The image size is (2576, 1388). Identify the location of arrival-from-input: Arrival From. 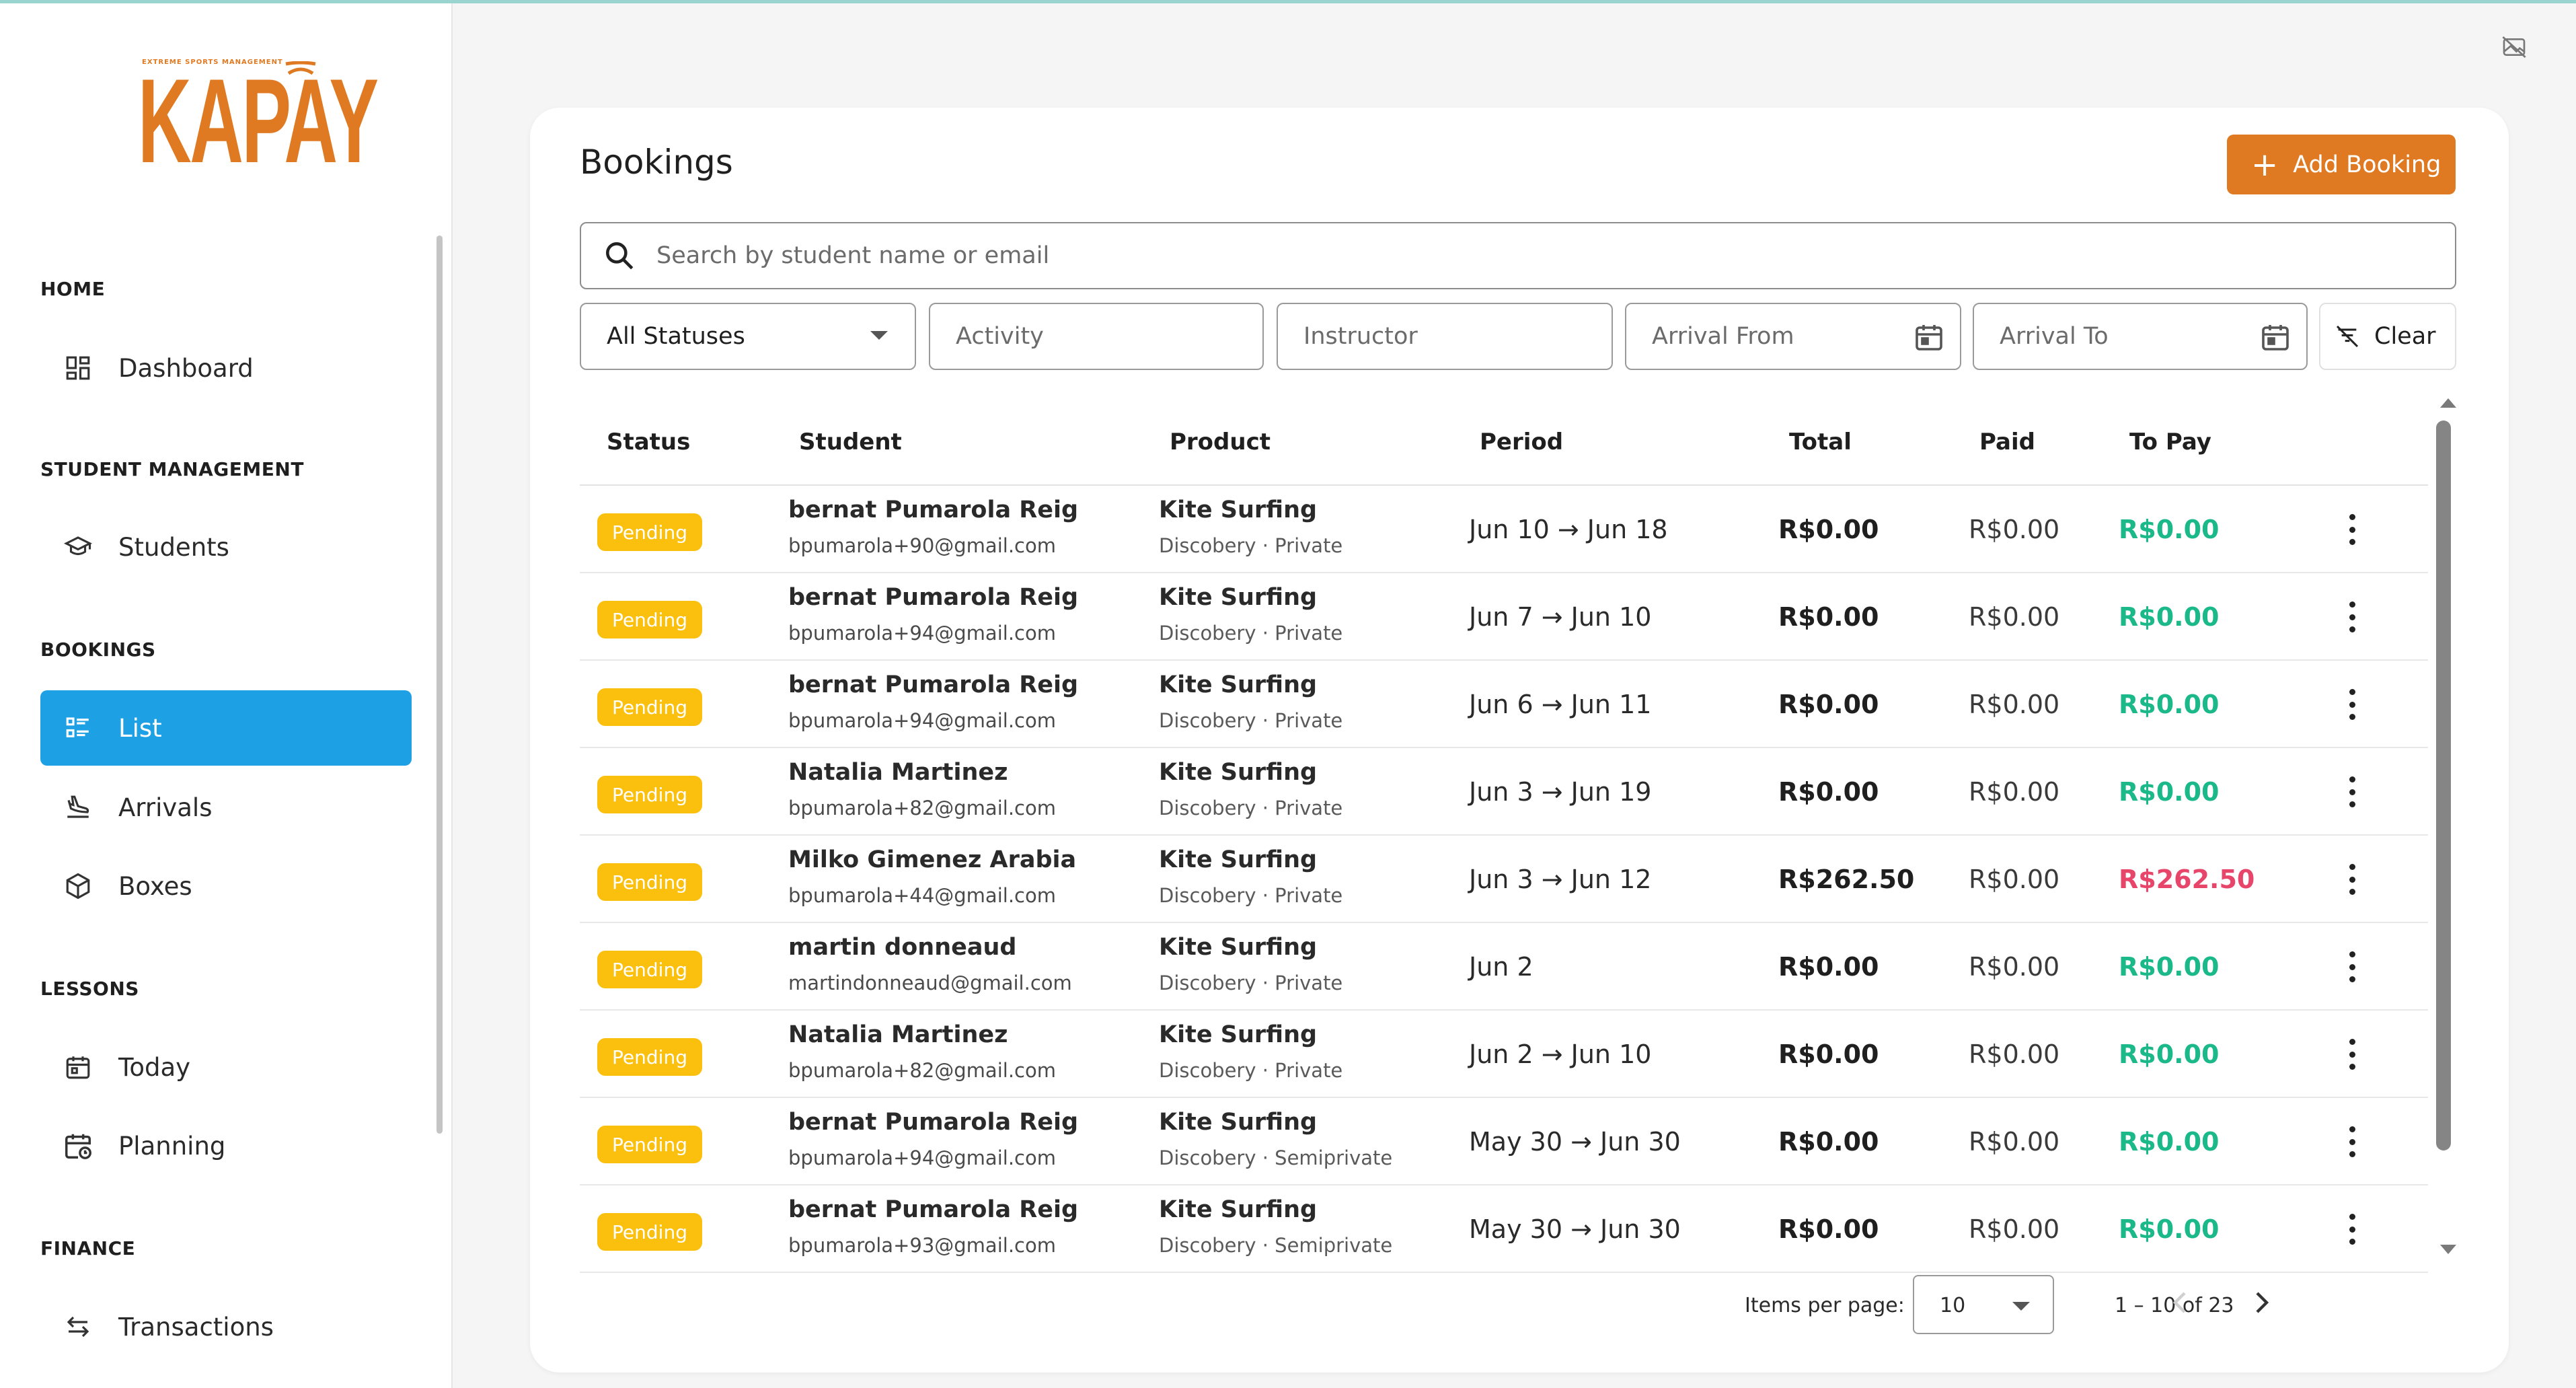
(1793, 336).